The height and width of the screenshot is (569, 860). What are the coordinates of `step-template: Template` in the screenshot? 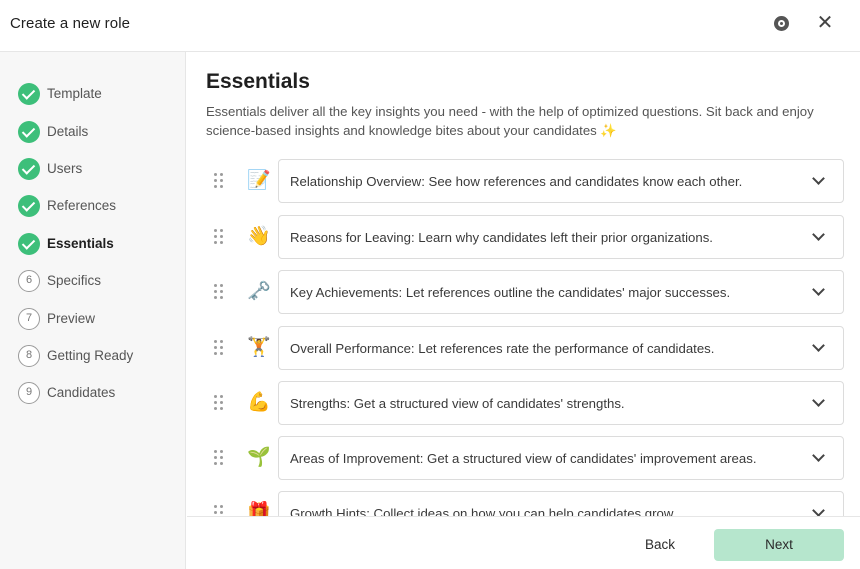 It's located at (98, 95).